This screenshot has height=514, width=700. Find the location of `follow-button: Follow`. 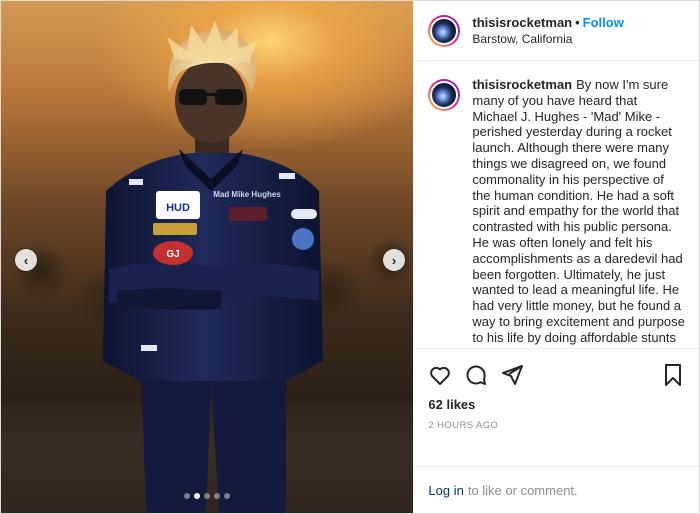

follow-button: Follow is located at coordinates (603, 22).